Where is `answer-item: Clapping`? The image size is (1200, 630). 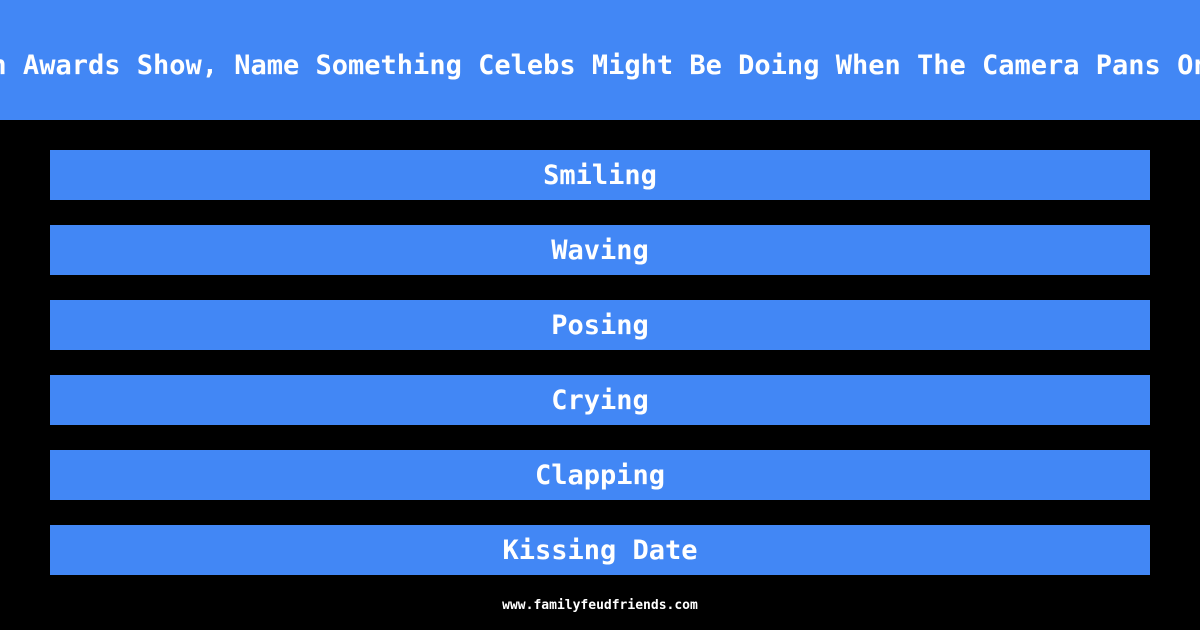 answer-item: Clapping is located at coordinates (600, 475).